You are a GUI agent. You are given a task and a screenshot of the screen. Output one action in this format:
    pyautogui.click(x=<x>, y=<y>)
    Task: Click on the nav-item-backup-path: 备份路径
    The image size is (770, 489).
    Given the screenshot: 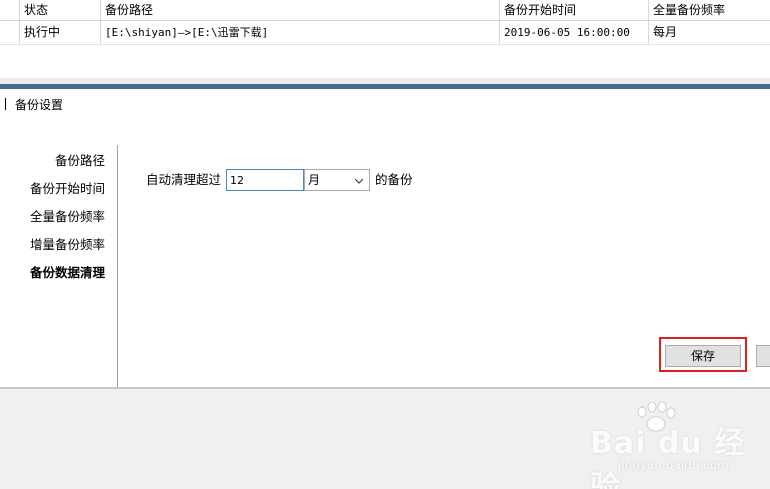 What is the action you would take?
    pyautogui.click(x=80, y=161)
    